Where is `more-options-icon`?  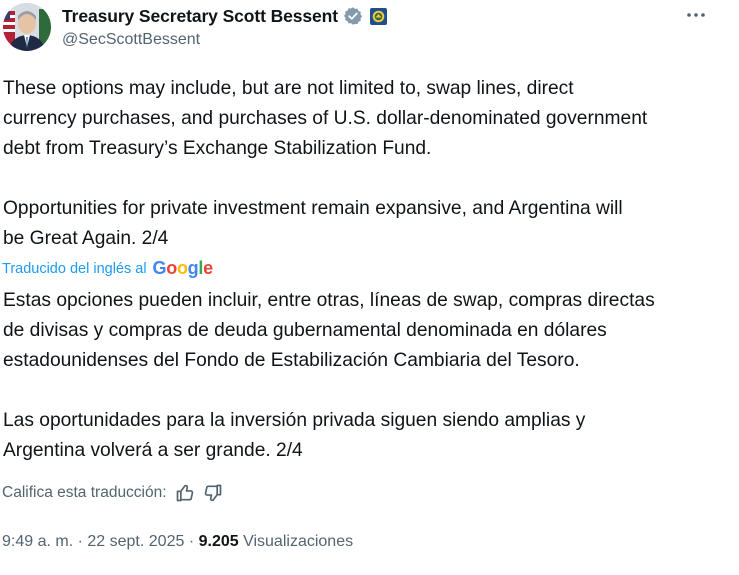 more-options-icon is located at coordinates (696, 17).